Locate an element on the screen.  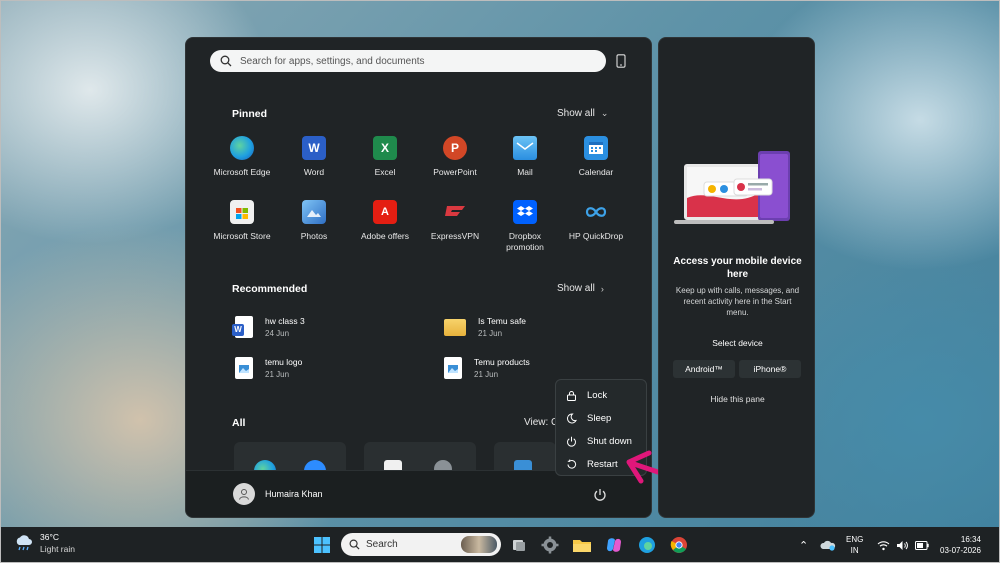
search-row is located at coordinates (420, 61).